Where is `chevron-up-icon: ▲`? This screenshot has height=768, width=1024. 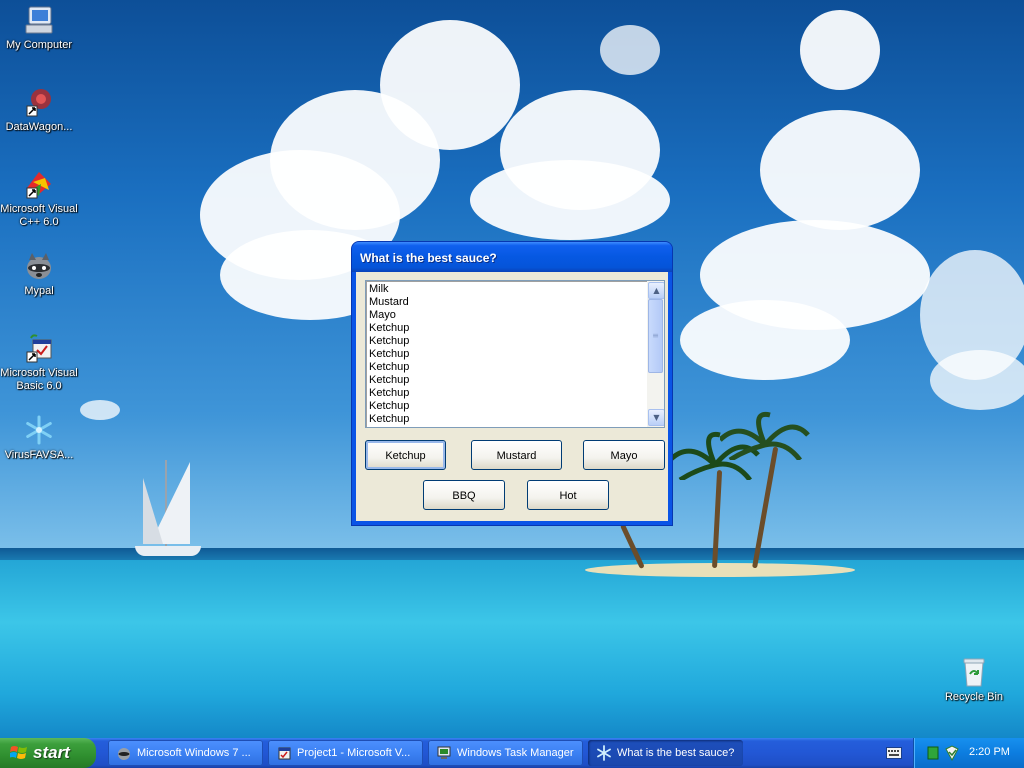 chevron-up-icon: ▲ is located at coordinates (656, 290).